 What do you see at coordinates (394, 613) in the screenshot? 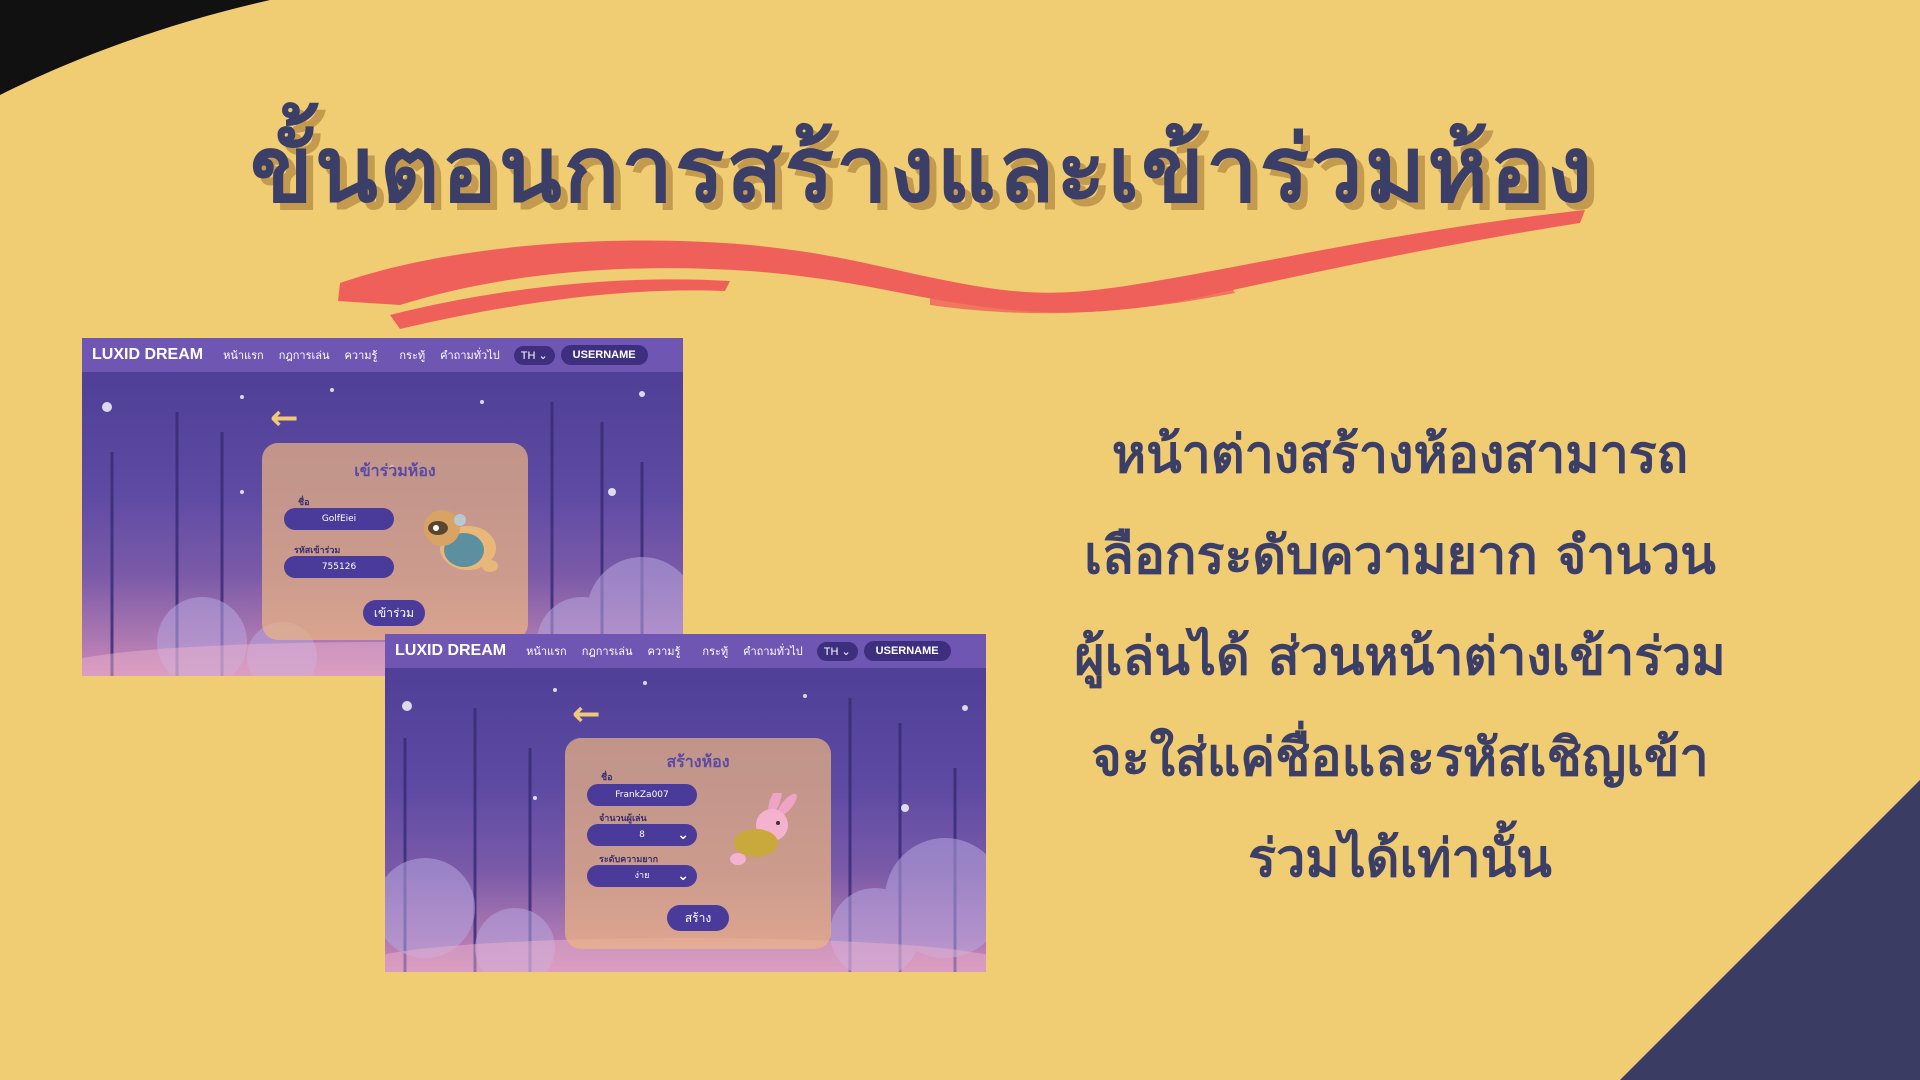
I see `join-button: เข้าร่วม` at bounding box center [394, 613].